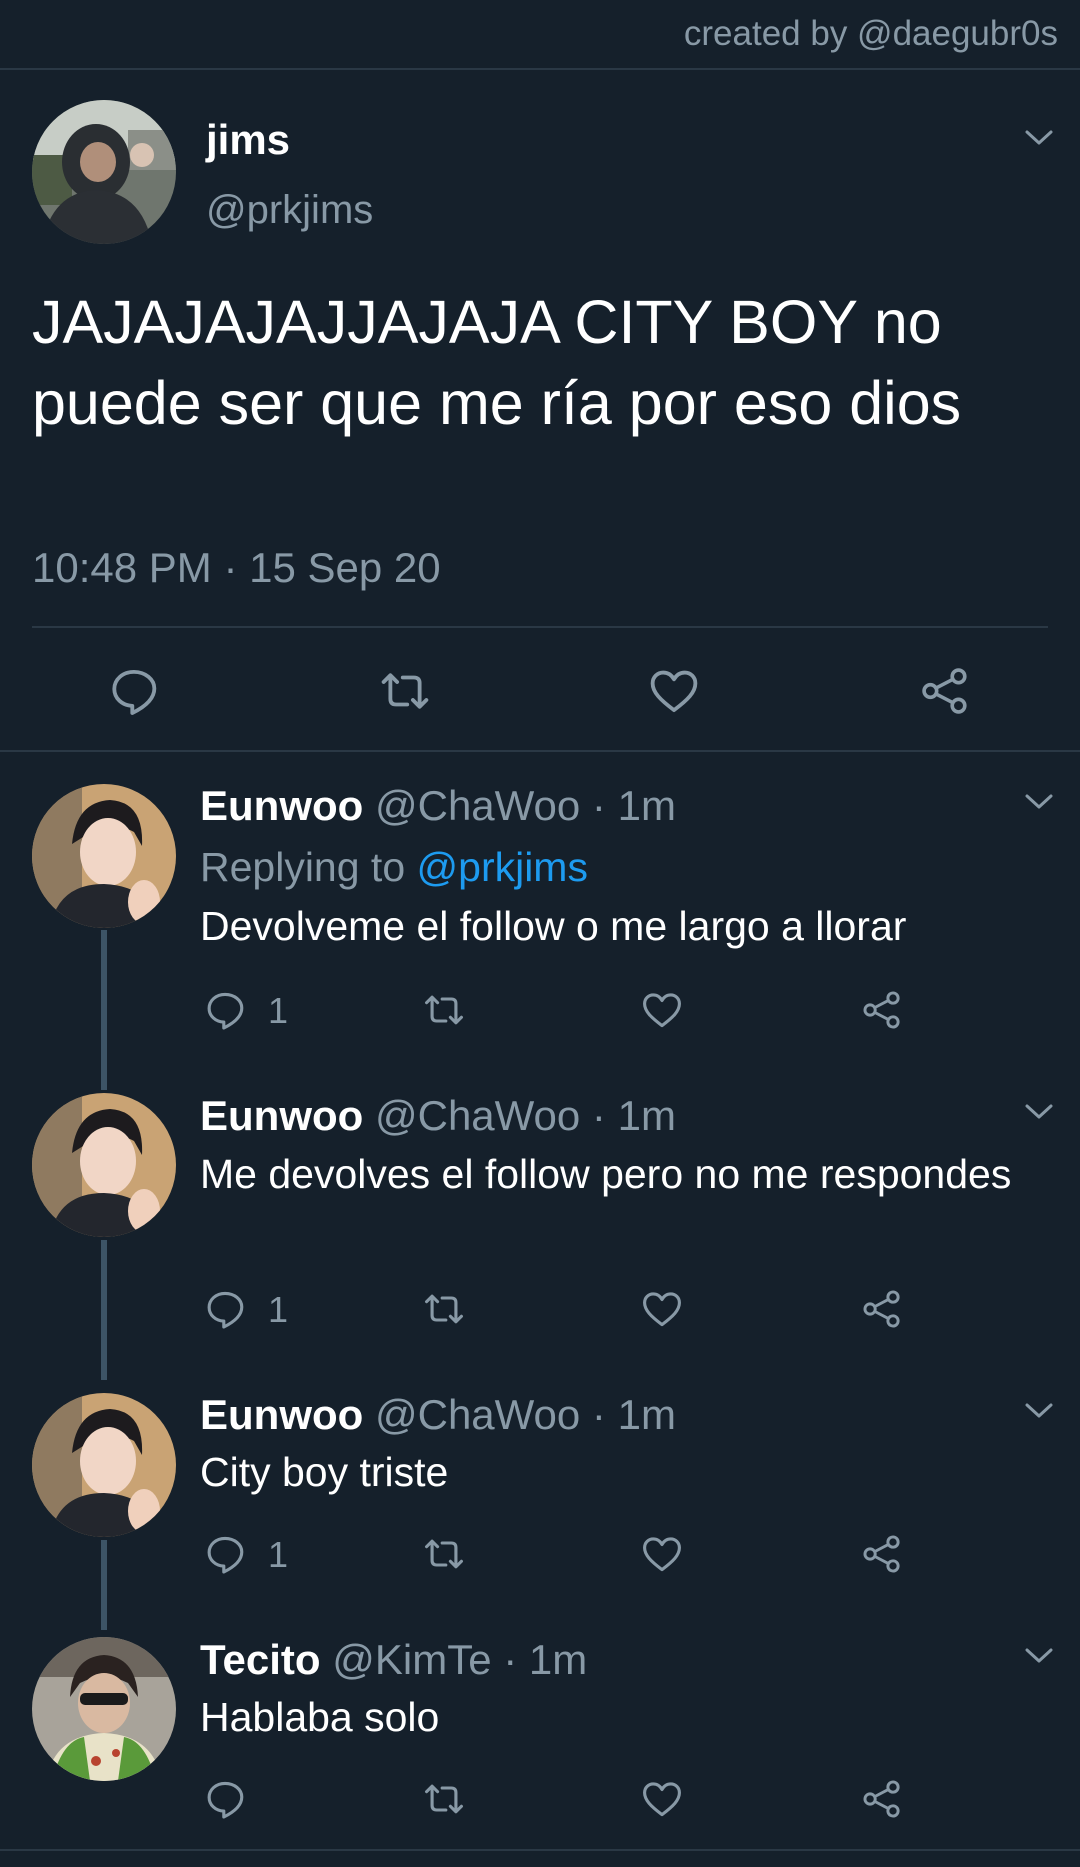 This screenshot has width=1080, height=1867. Describe the element at coordinates (540, 751) in the screenshot. I see `main-tweet-divider` at that location.